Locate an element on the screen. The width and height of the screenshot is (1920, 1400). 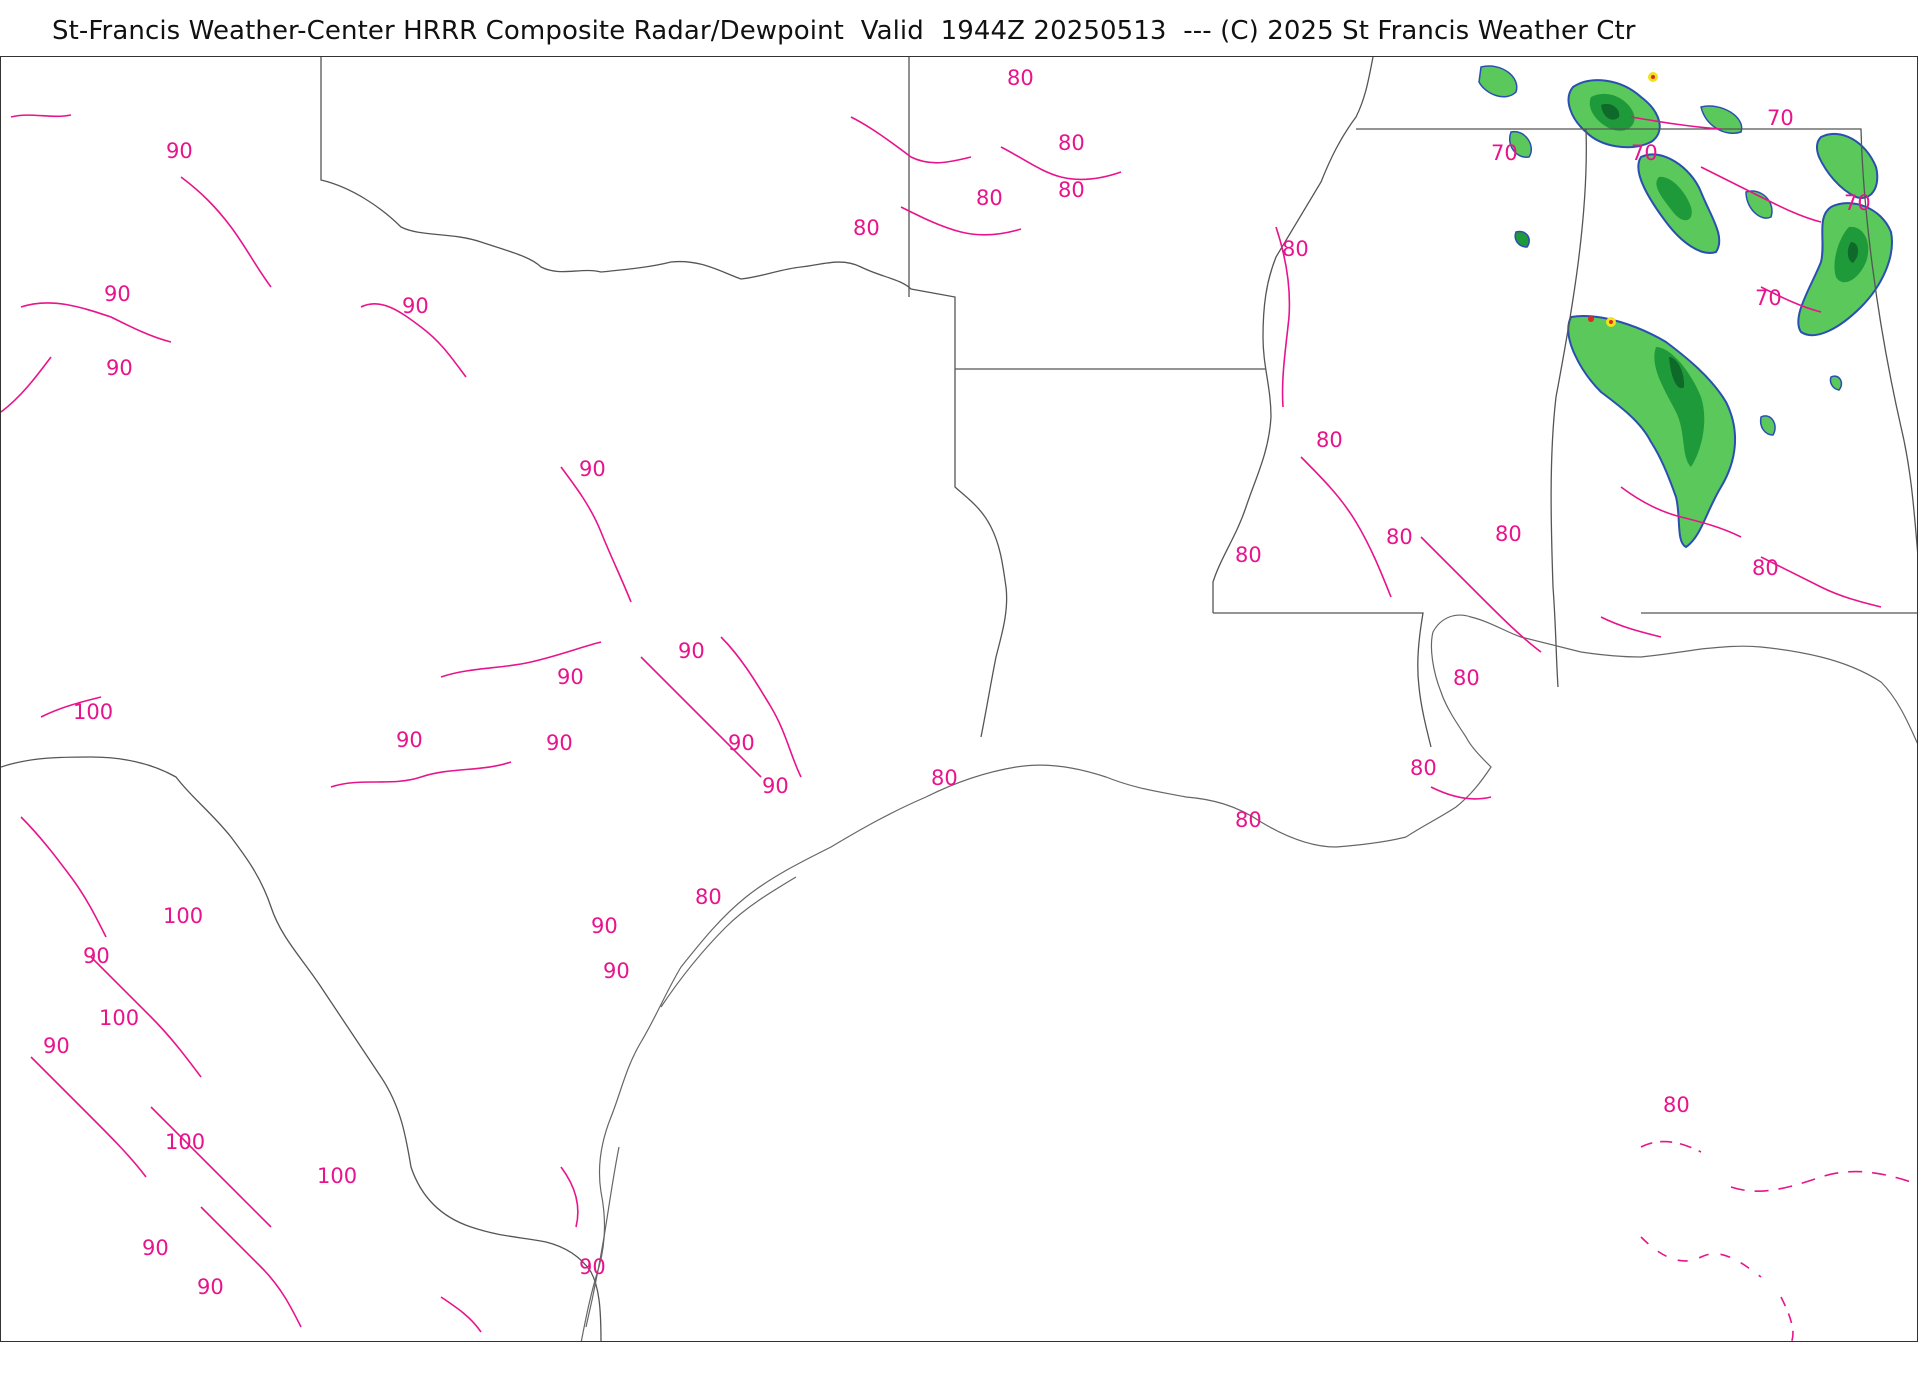
louisiana-coast is located at coordinates (1463, 726).